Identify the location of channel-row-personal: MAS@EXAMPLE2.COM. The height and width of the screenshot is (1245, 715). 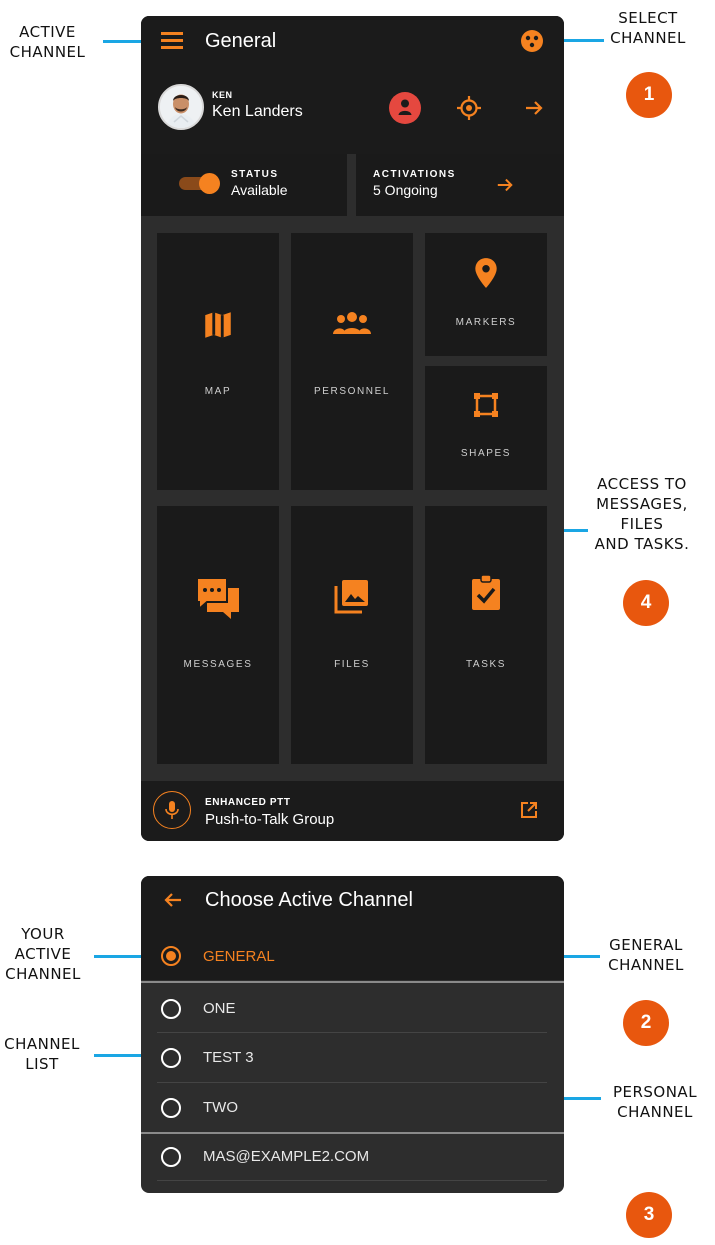
(352, 1158).